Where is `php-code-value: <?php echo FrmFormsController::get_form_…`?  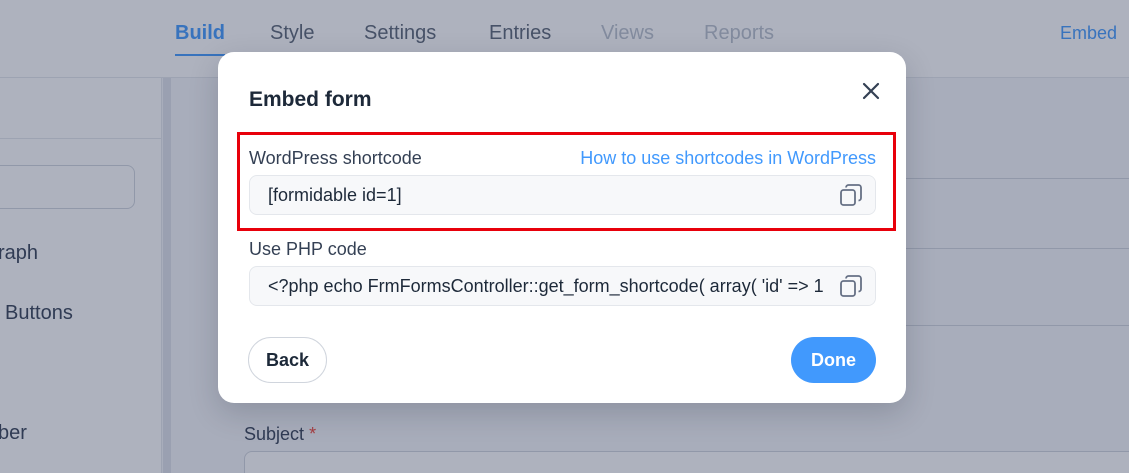 php-code-value: <?php echo FrmFormsController::get_form_… is located at coordinates (572, 286).